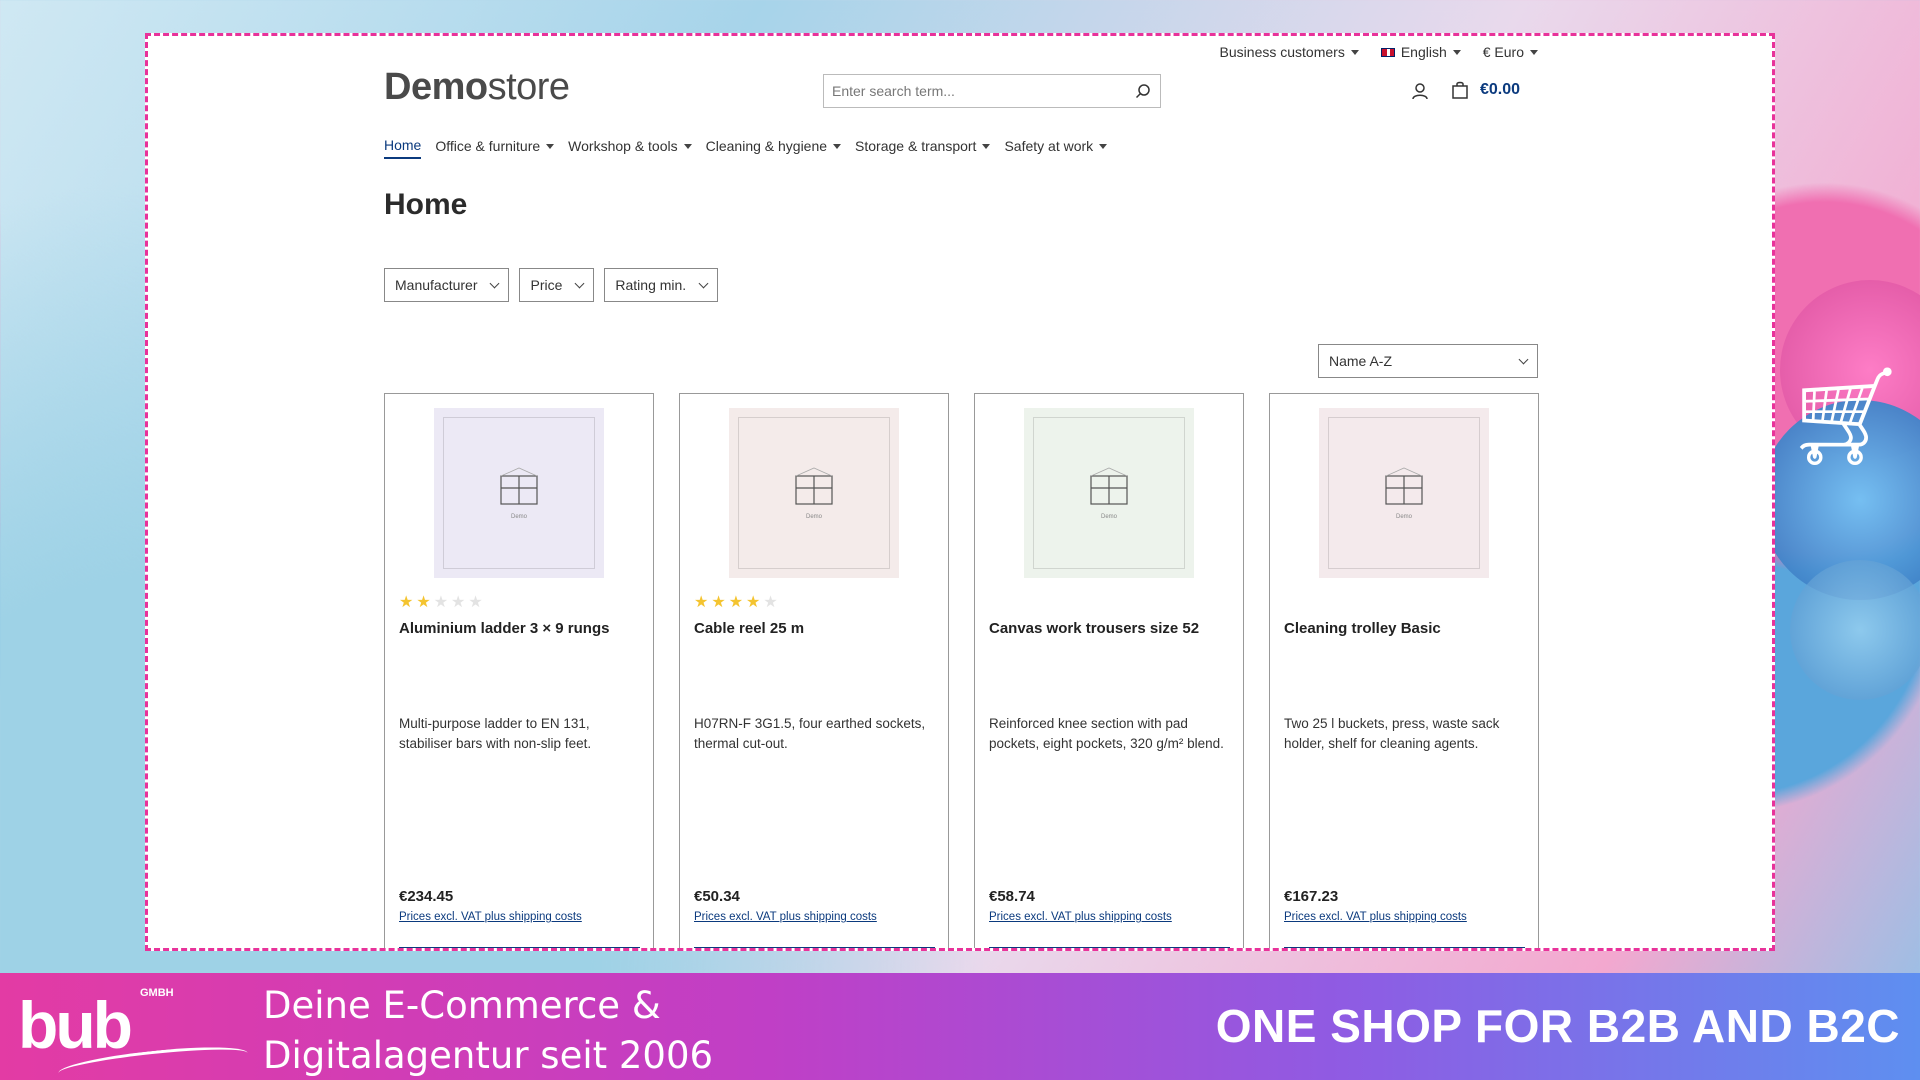  Describe the element at coordinates (528, 87) in the screenshot. I see `logo-light-text: store` at that location.